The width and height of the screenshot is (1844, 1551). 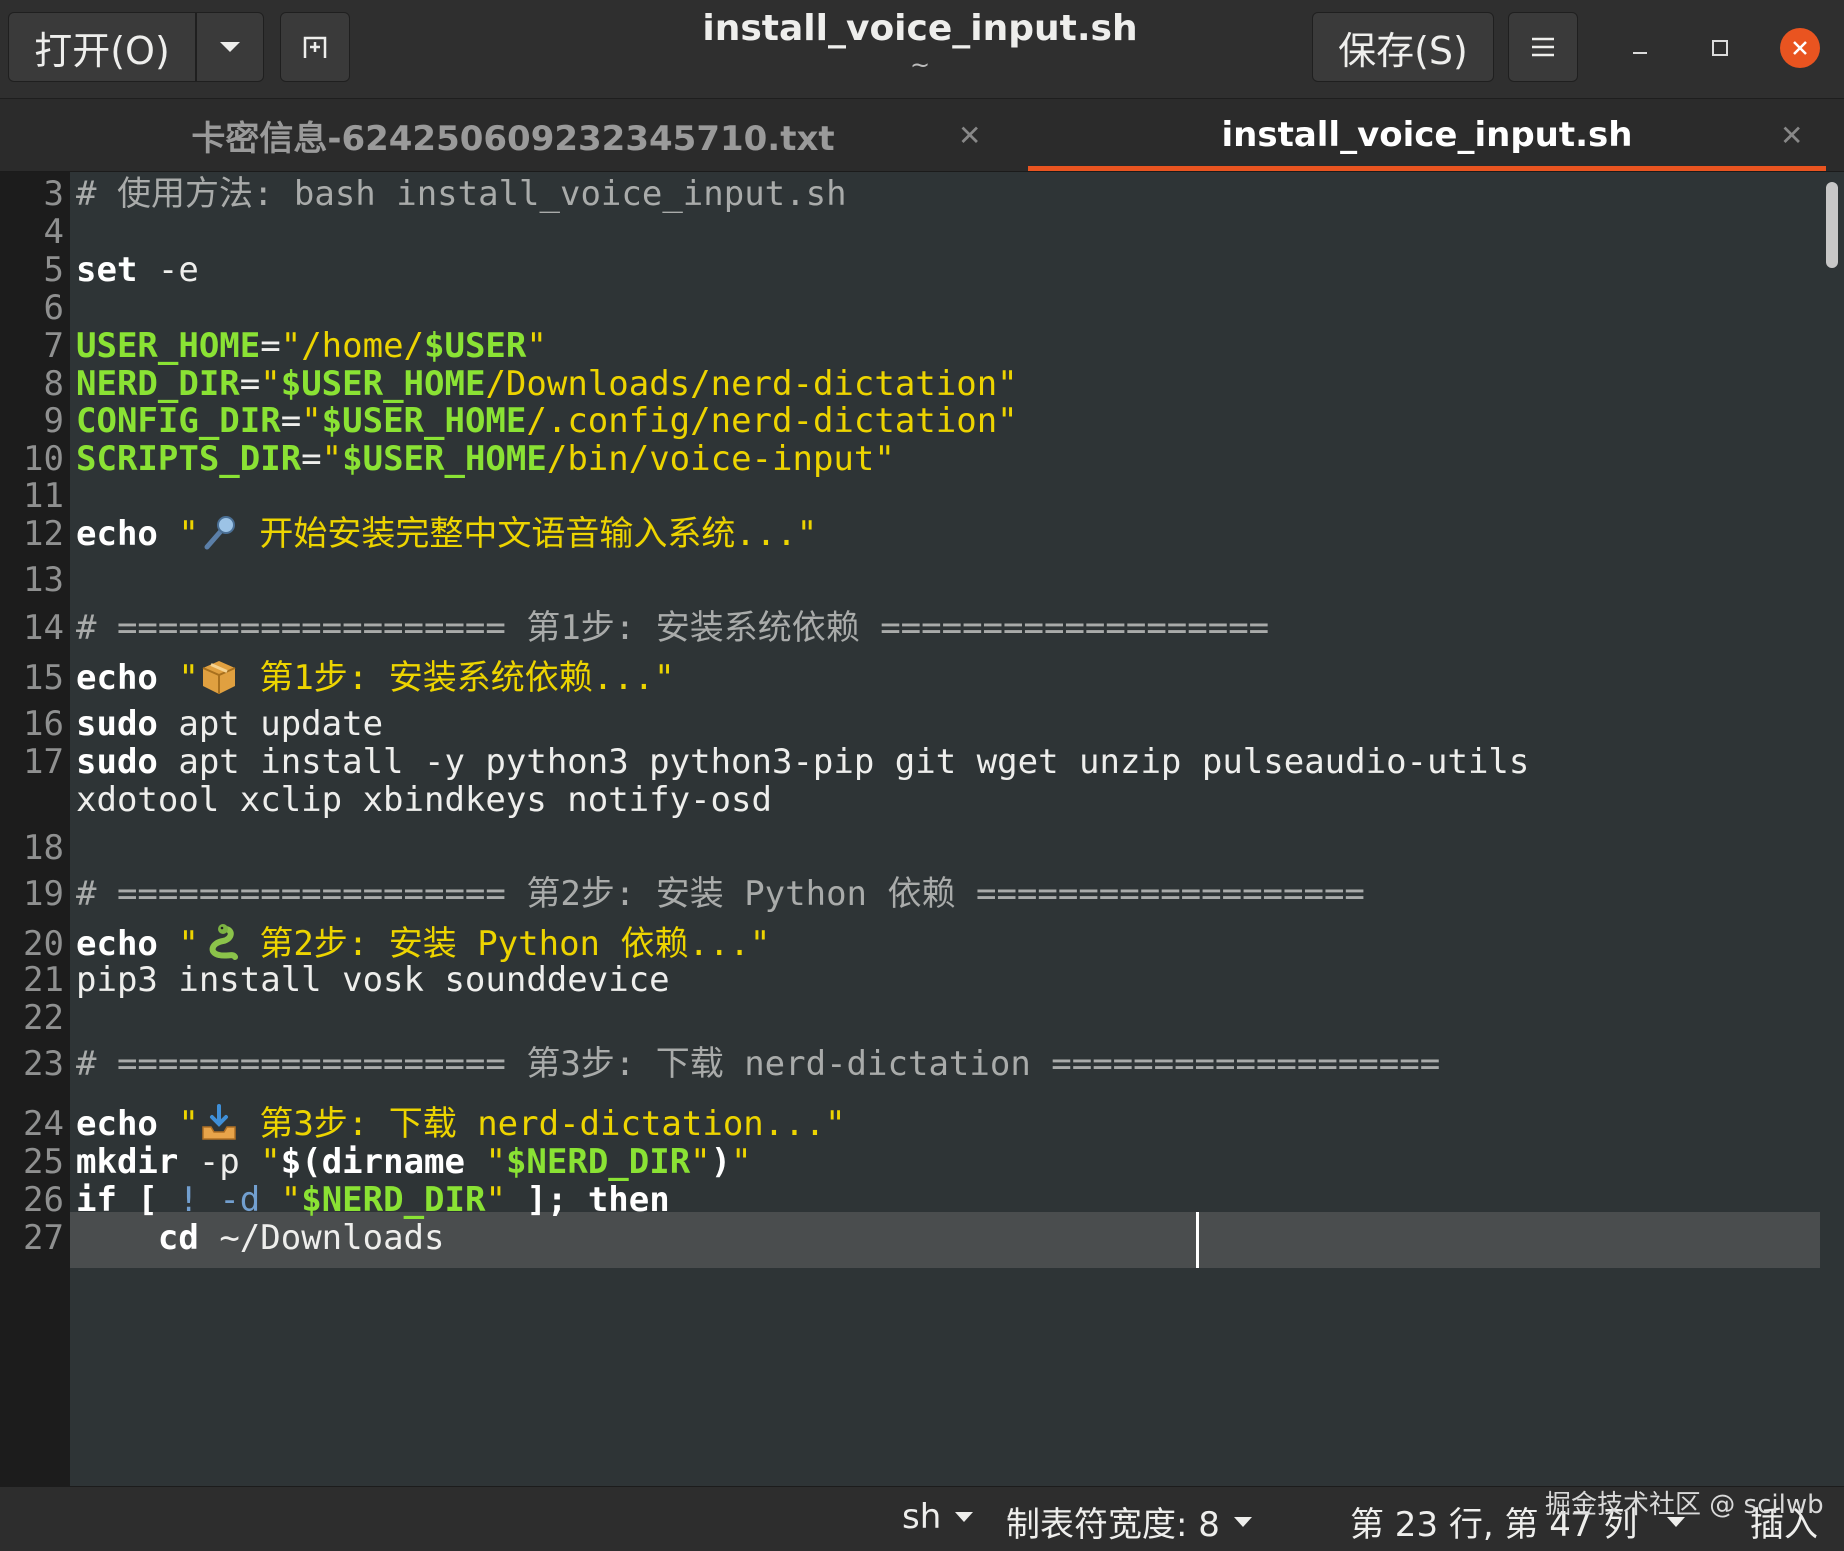 What do you see at coordinates (938, 1517) in the screenshot?
I see `language-selector: sh` at bounding box center [938, 1517].